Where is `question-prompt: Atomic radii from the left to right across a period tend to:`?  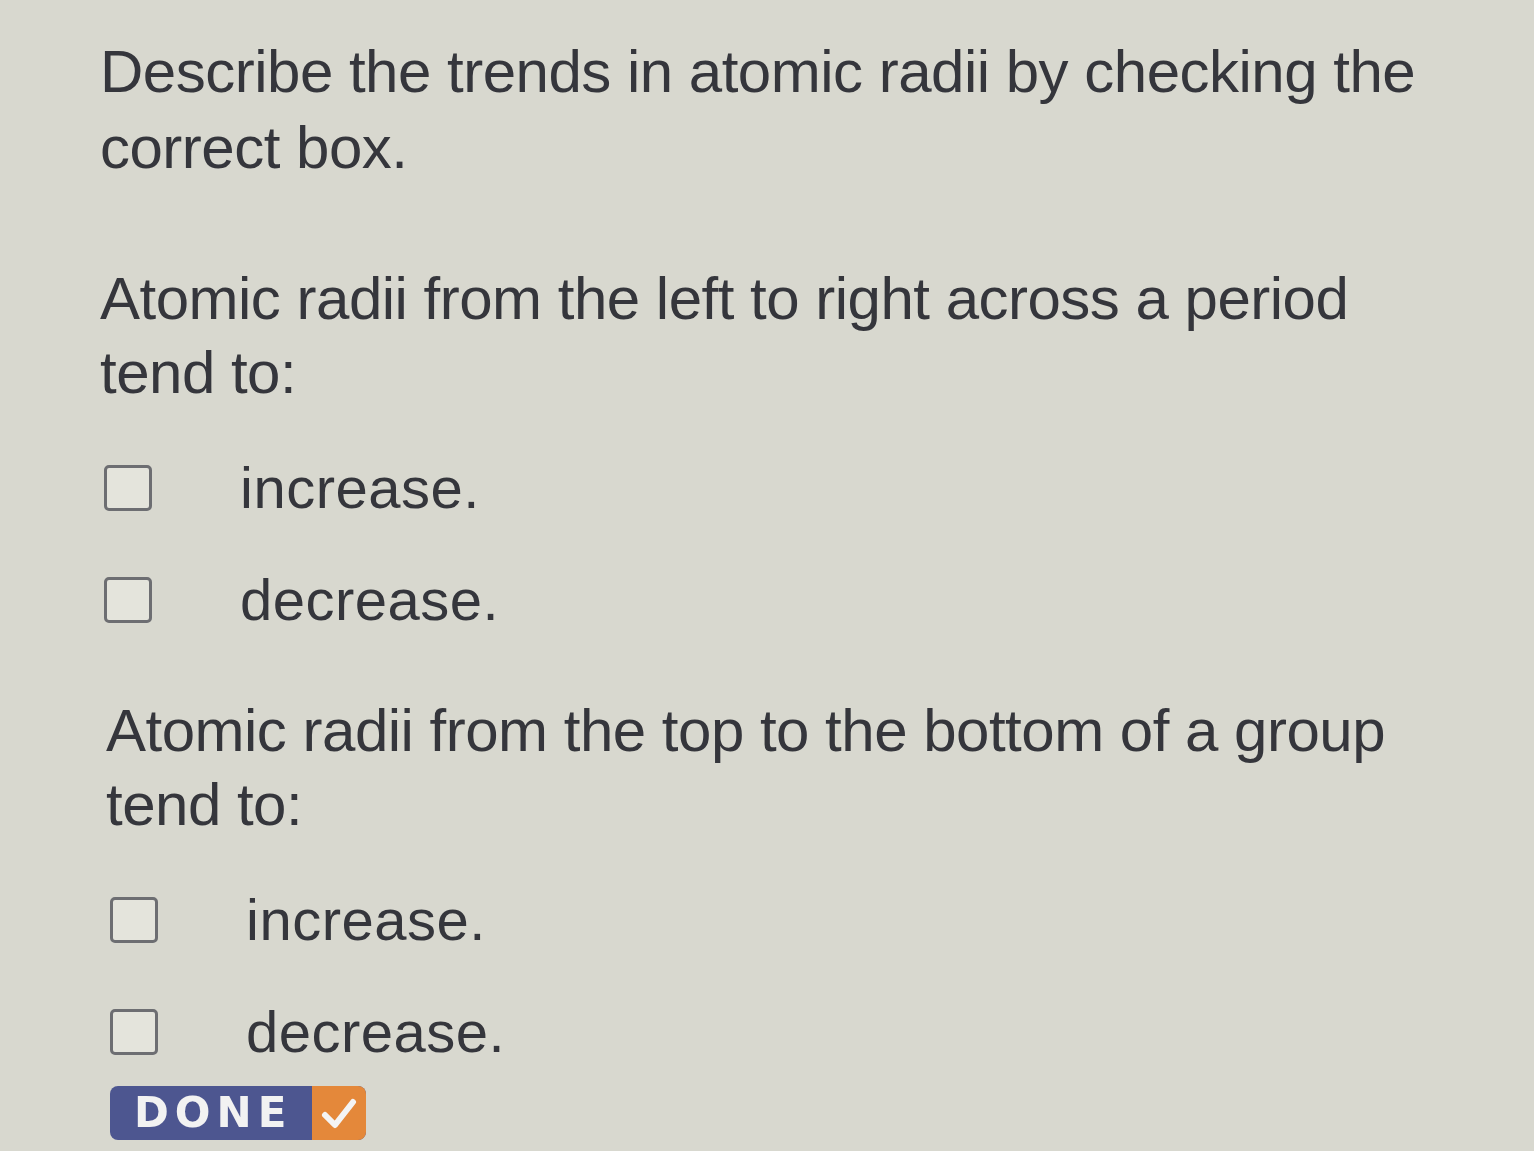
question-prompt: Atomic radii from the left to right across a period tend to: is located at coordinates (725, 336).